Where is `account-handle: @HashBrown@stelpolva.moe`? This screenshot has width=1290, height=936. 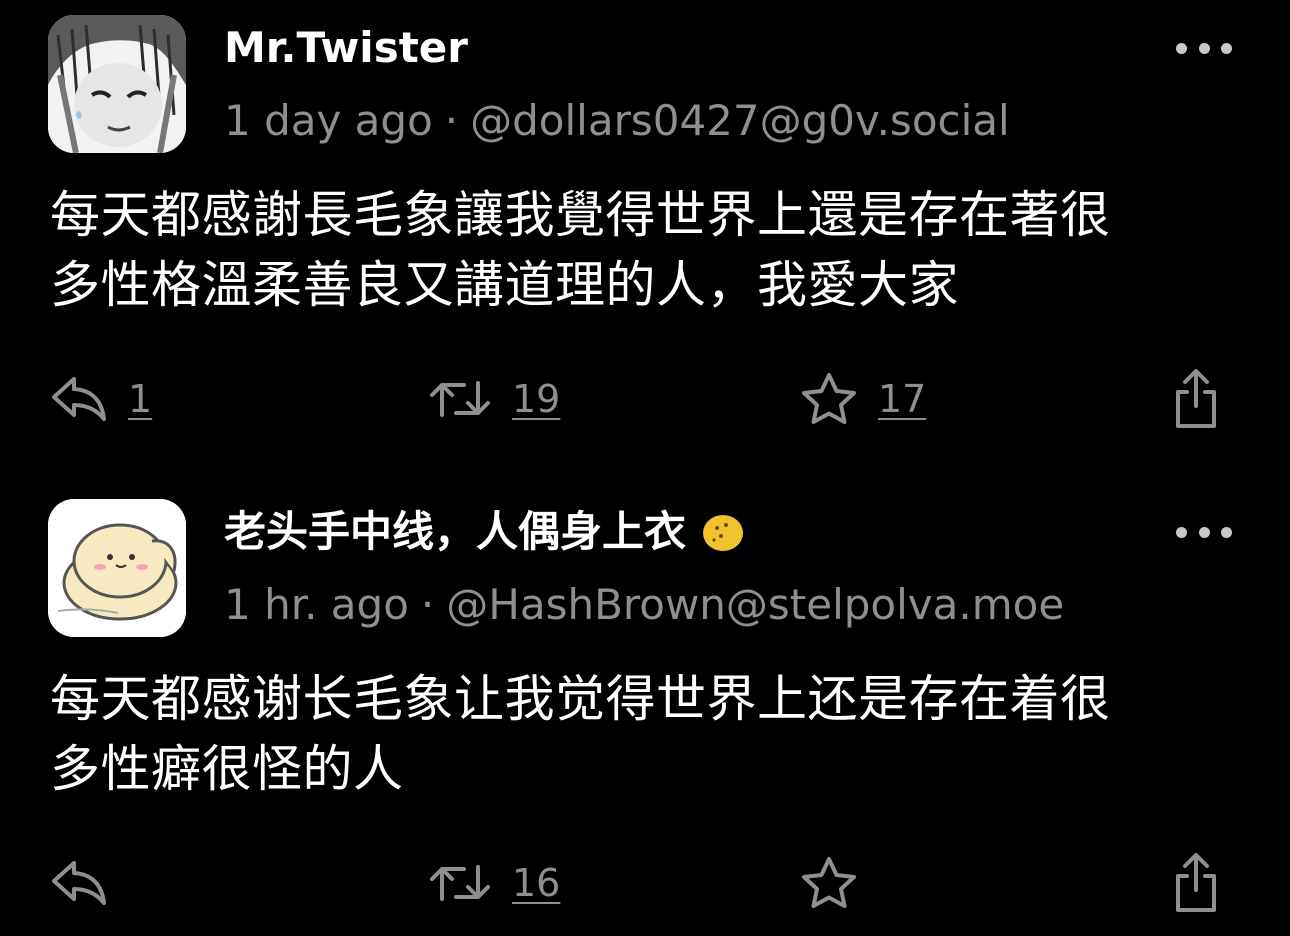
account-handle: @HashBrown@stelpolva.moe is located at coordinates (755, 604).